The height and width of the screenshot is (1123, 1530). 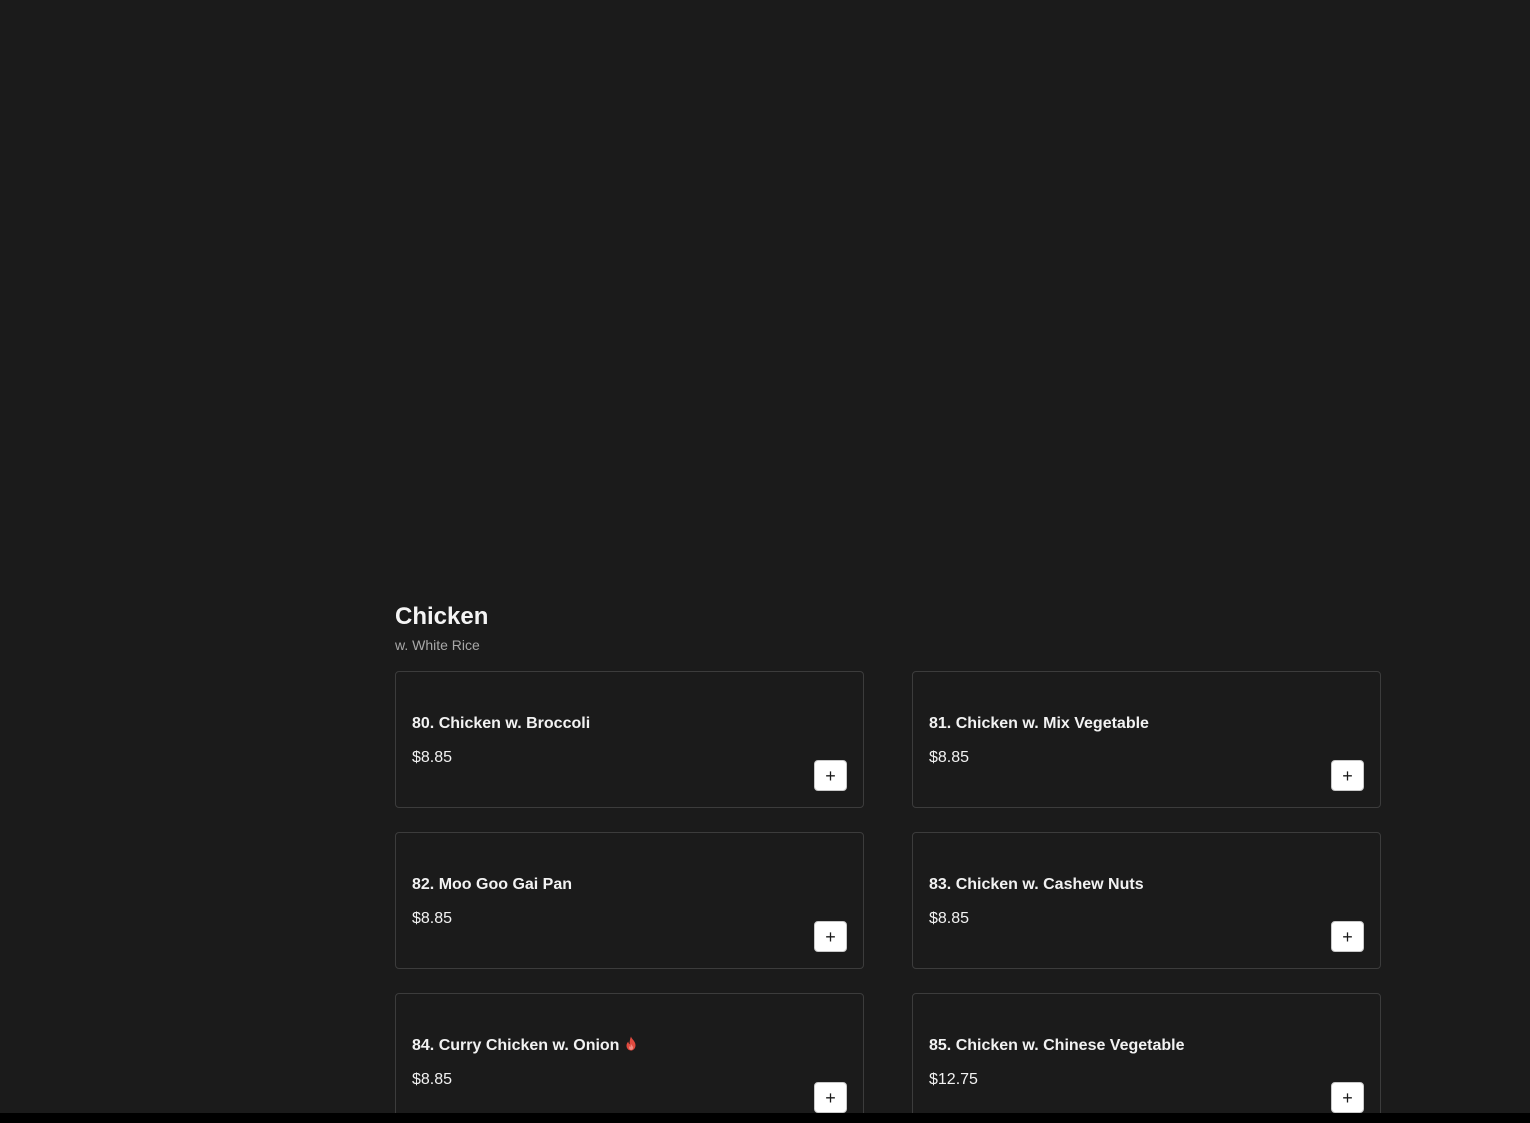 What do you see at coordinates (1146, 900) in the screenshot?
I see `menu-item-card: 83. Chicken w. Cashew Nuts $8.85 +` at bounding box center [1146, 900].